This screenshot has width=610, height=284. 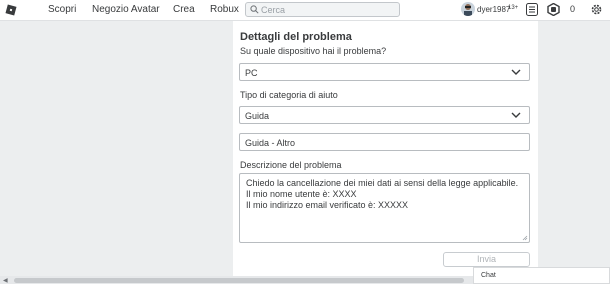 I want to click on avatar-image, so click(x=468, y=10).